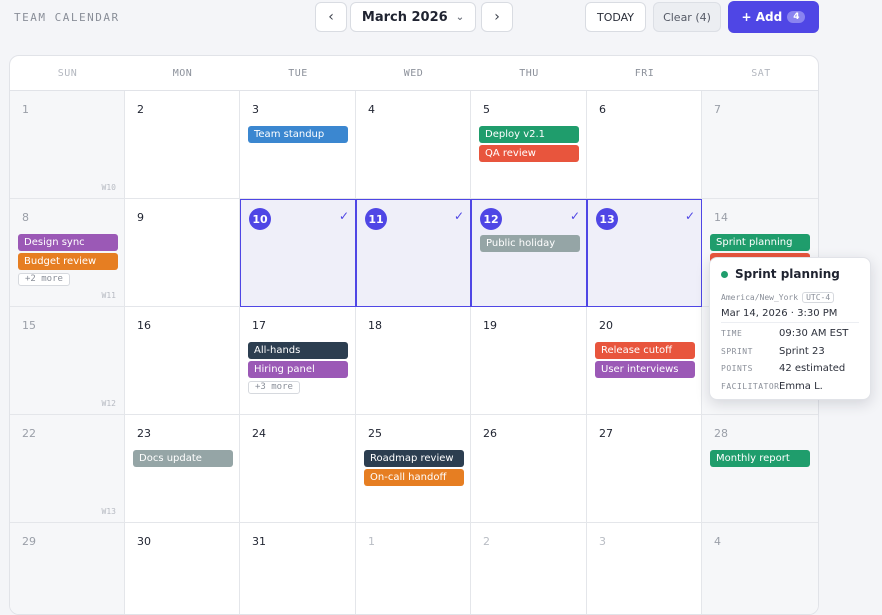  I want to click on day-number: 24, so click(259, 433).